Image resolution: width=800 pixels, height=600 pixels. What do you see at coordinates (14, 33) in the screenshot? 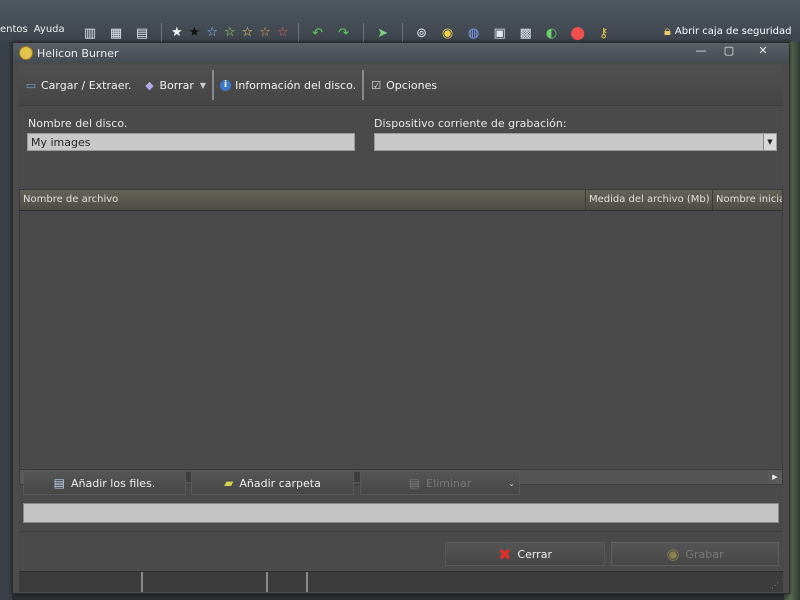
I see `host-menu-item-herramientas: entos` at bounding box center [14, 33].